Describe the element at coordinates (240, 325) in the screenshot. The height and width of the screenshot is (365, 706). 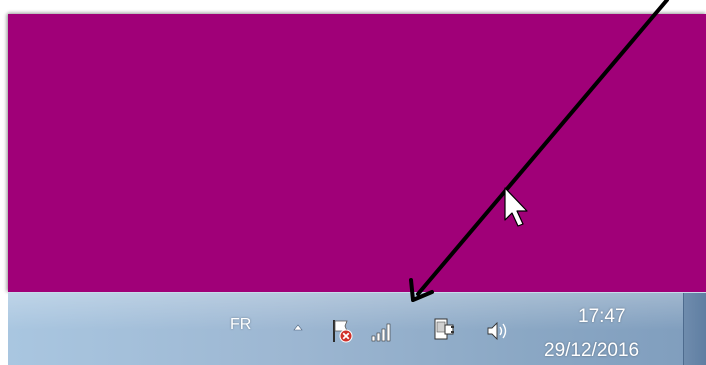
I see `language-indicator: FR` at that location.